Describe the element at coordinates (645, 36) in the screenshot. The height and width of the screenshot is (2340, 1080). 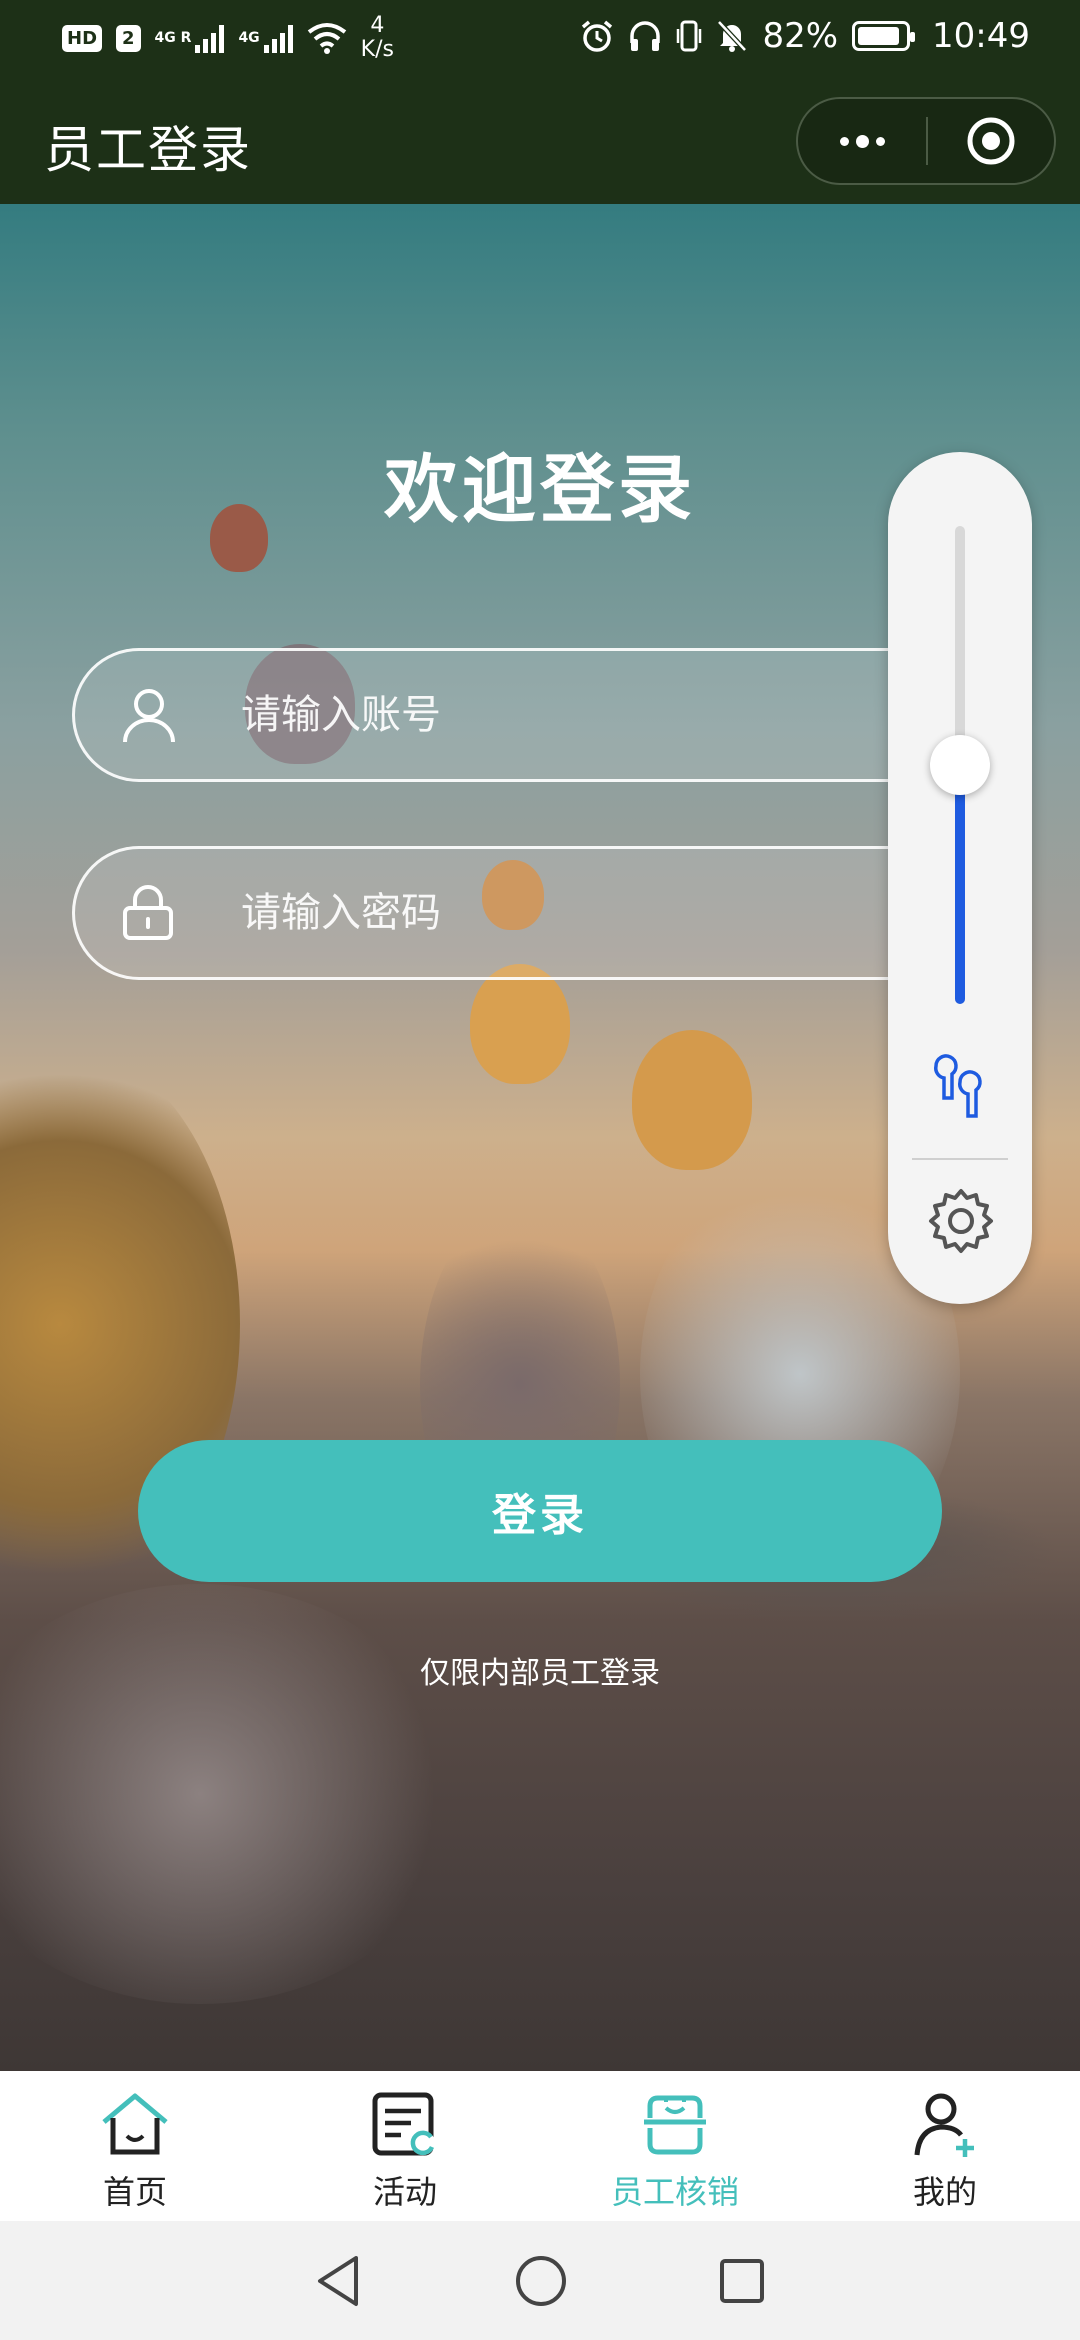
I see `headphones-icon` at that location.